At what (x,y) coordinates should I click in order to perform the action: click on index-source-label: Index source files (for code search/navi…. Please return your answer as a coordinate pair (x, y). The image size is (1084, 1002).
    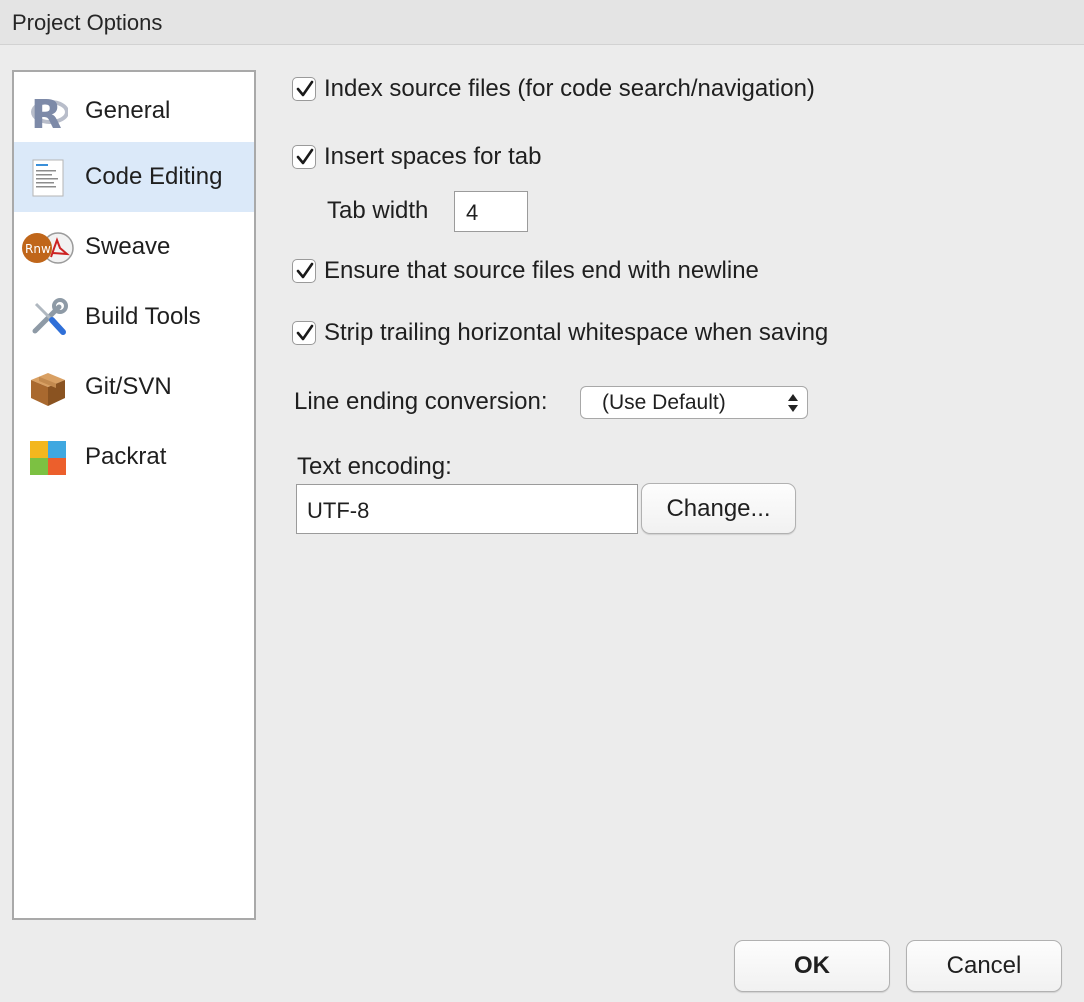
    Looking at the image, I should click on (569, 88).